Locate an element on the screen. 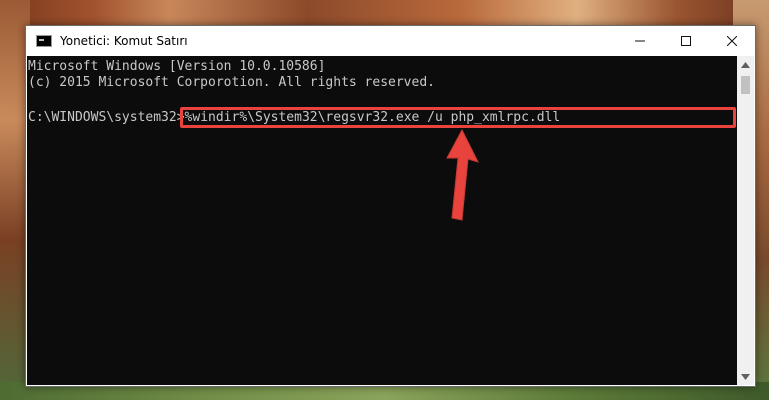 This screenshot has width=769, height=400. maximize-icon is located at coordinates (686, 41).